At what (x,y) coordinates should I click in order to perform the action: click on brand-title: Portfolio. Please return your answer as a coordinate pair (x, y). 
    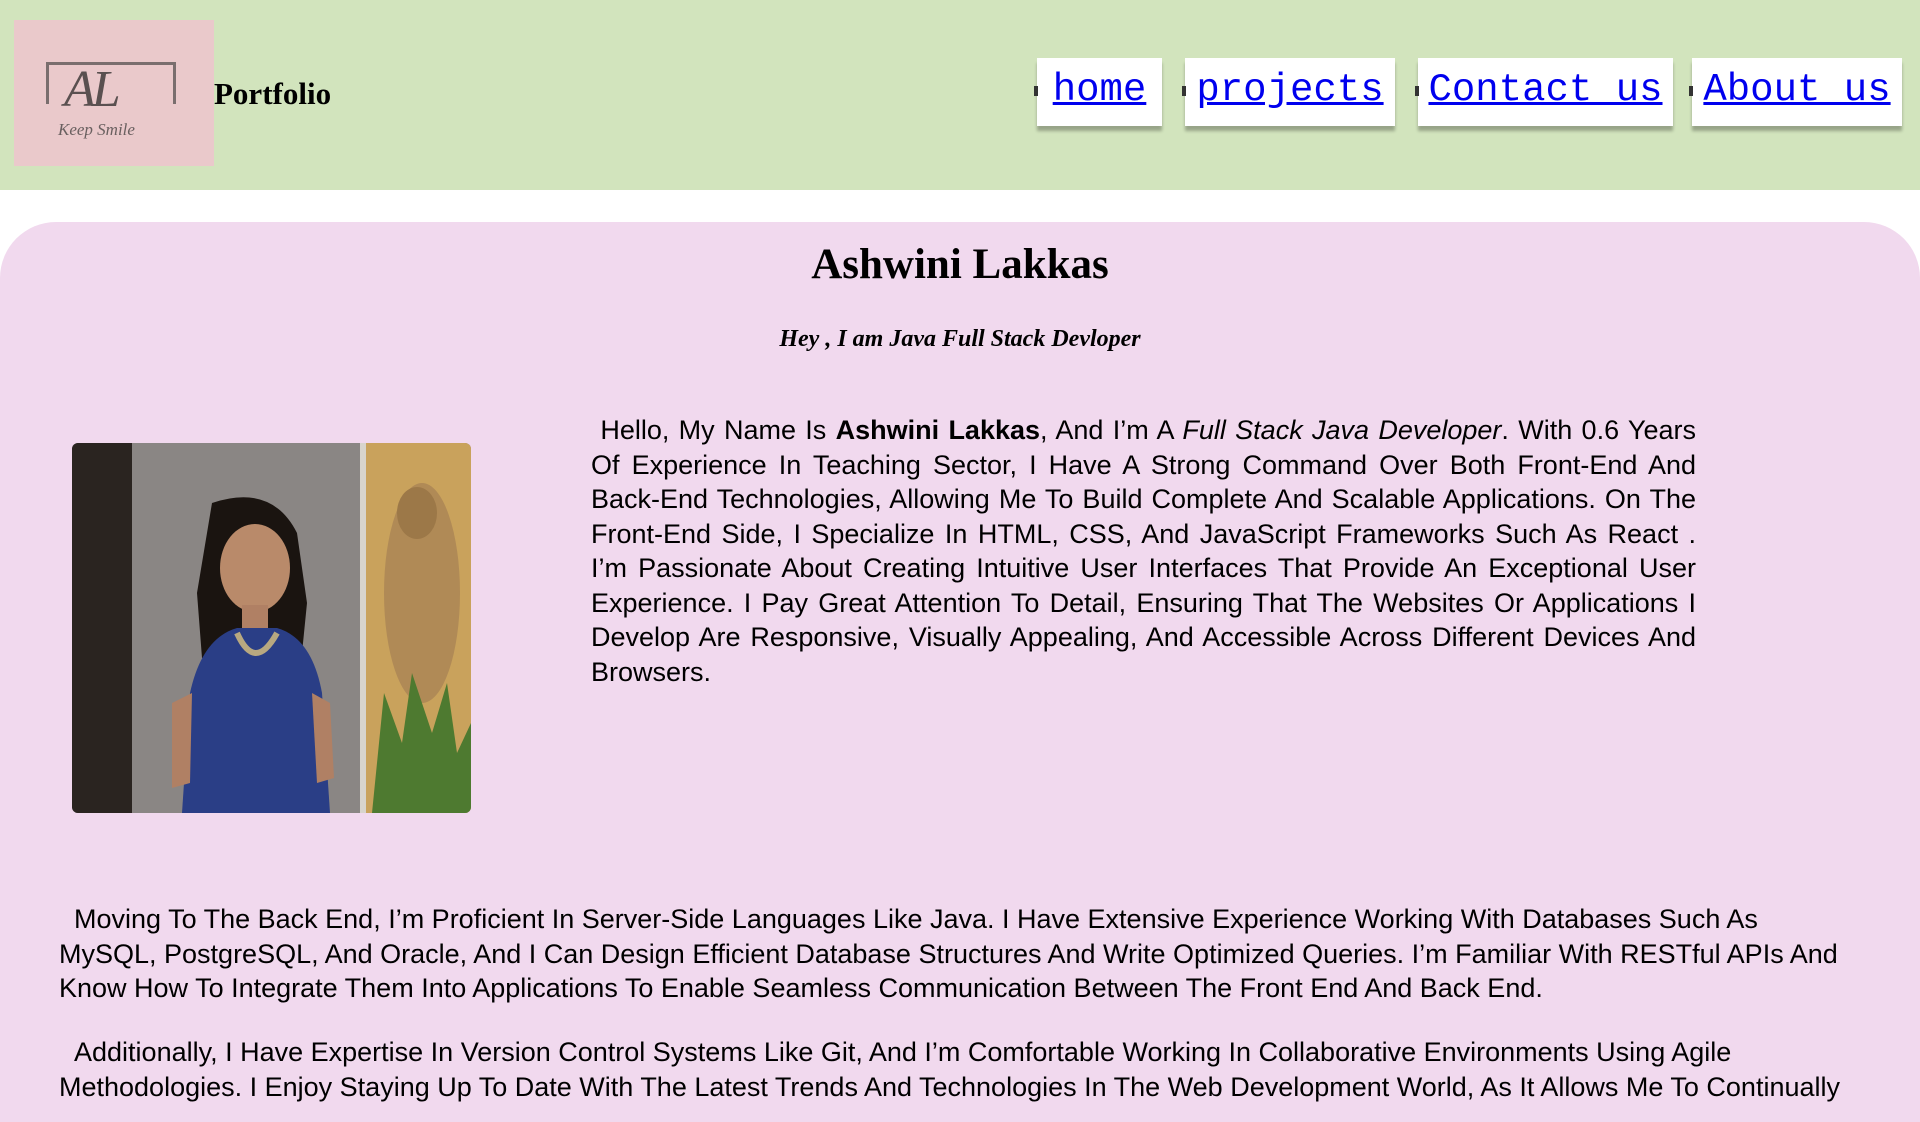
    Looking at the image, I should click on (273, 93).